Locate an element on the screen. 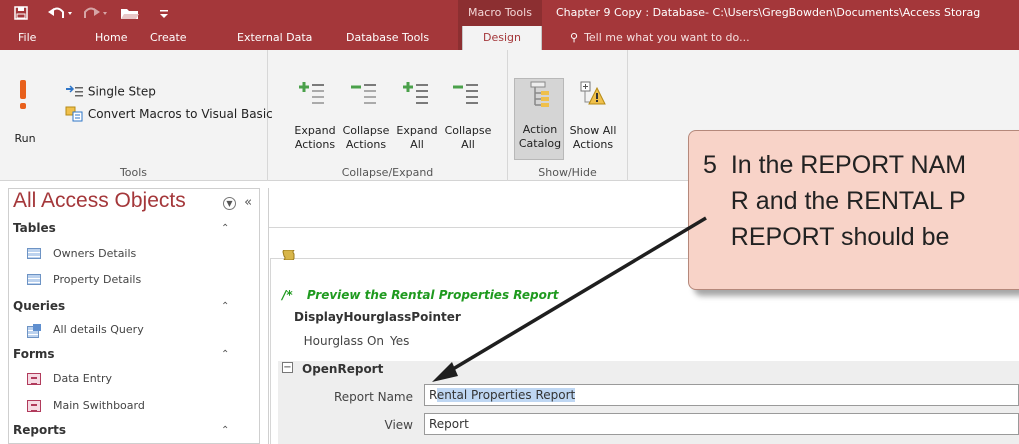 This screenshot has width=1019, height=444. report-name-selected-text: ental Properties Report is located at coordinates (506, 395).